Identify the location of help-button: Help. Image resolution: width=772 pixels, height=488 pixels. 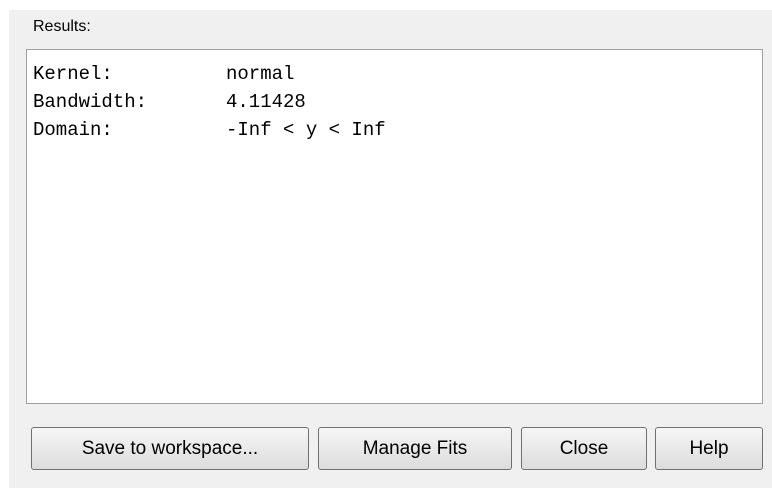
(709, 448).